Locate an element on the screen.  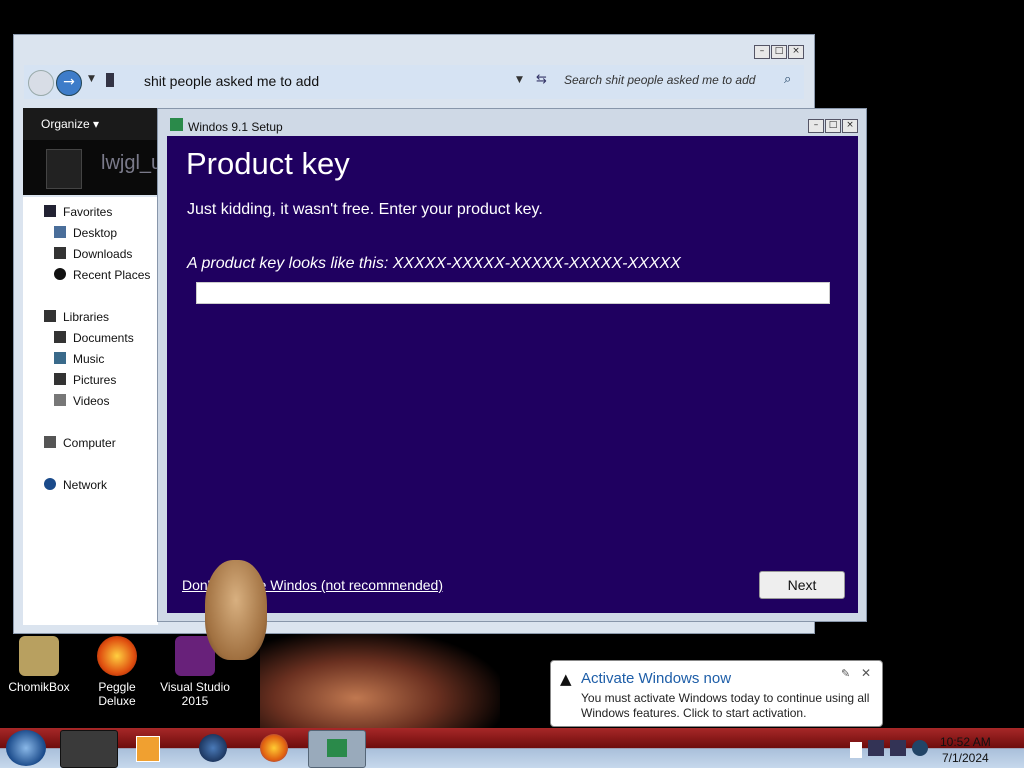
chomikbox-icon is located at coordinates (39, 656).